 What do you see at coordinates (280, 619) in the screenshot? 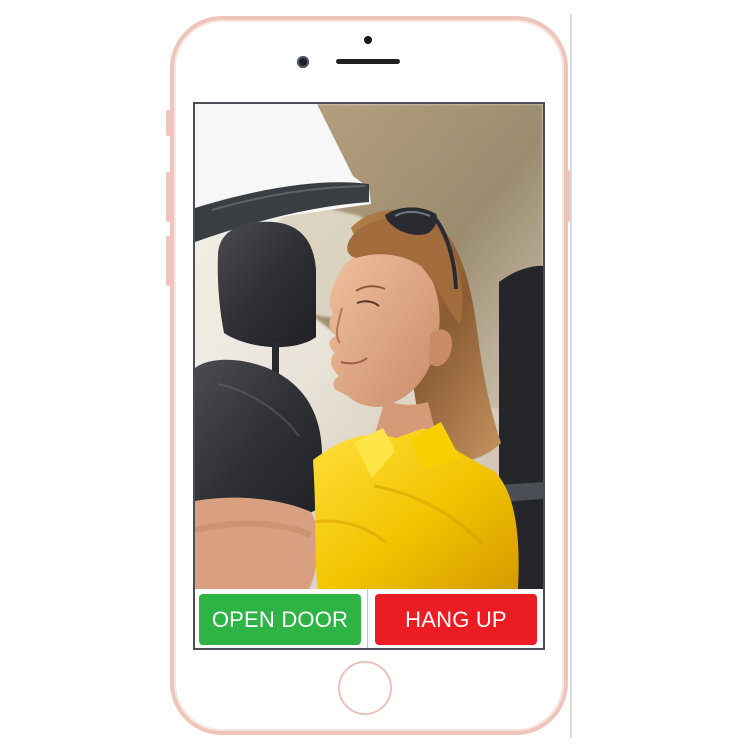
I see `open-door-button: OPEN DOOR` at bounding box center [280, 619].